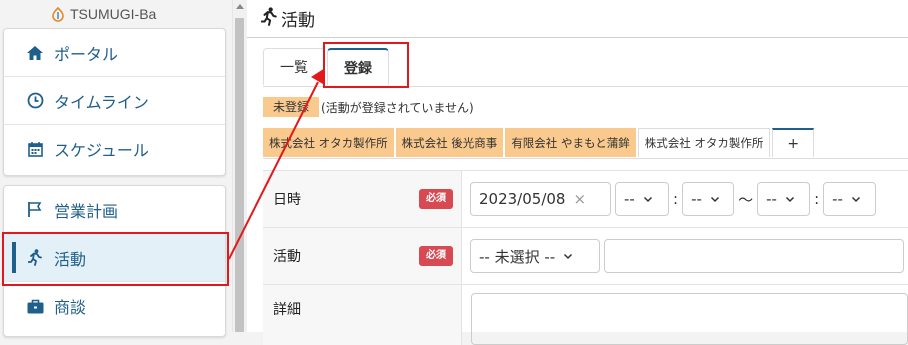  What do you see at coordinates (771, 199) in the screenshot?
I see `hour-end-value: --` at bounding box center [771, 199].